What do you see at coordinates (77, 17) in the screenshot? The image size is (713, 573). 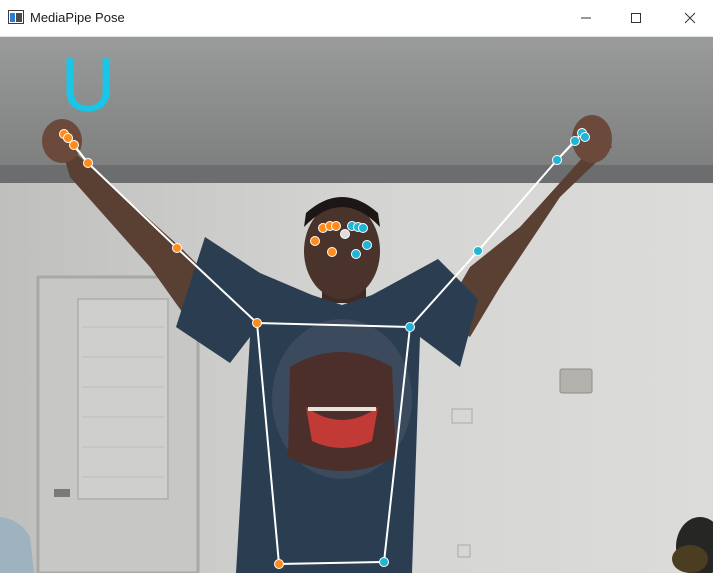 I see `window-title: MediaPipe Pose` at bounding box center [77, 17].